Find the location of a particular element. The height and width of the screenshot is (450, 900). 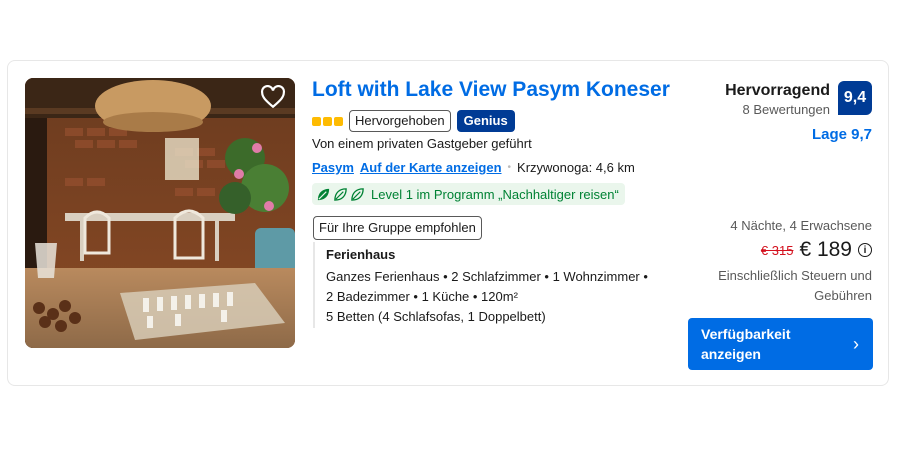

highlighted-badge: Hervorgehoben is located at coordinates (400, 121).